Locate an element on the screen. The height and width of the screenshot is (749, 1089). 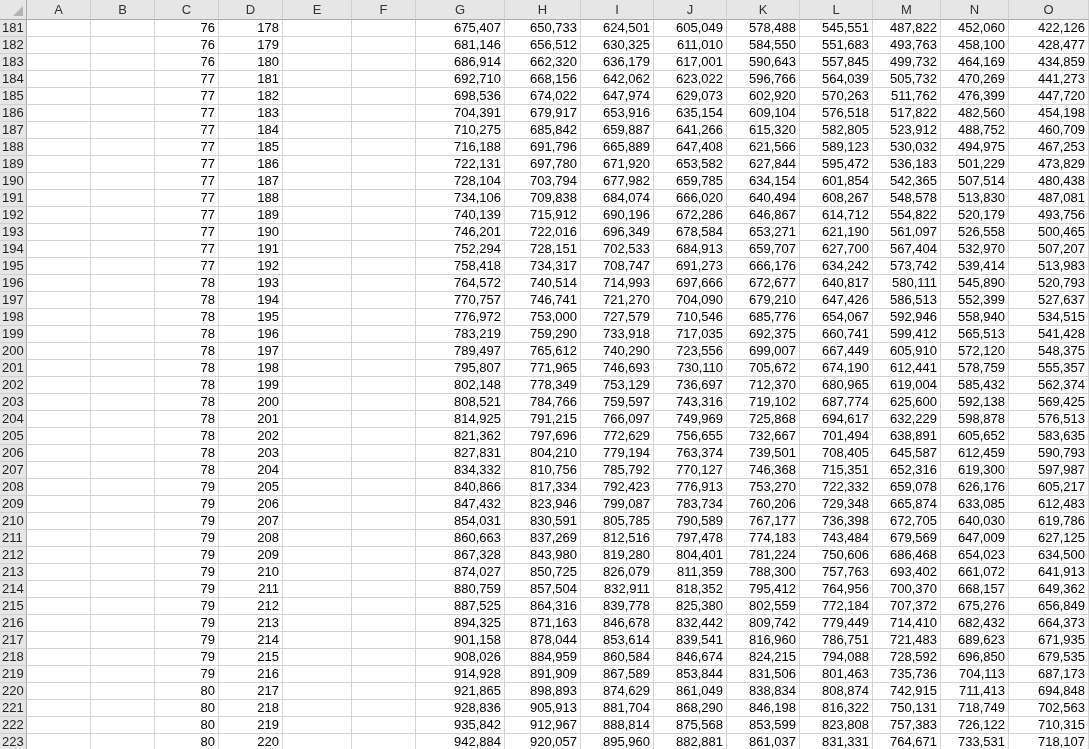
row-header: 204 is located at coordinates (13, 419).